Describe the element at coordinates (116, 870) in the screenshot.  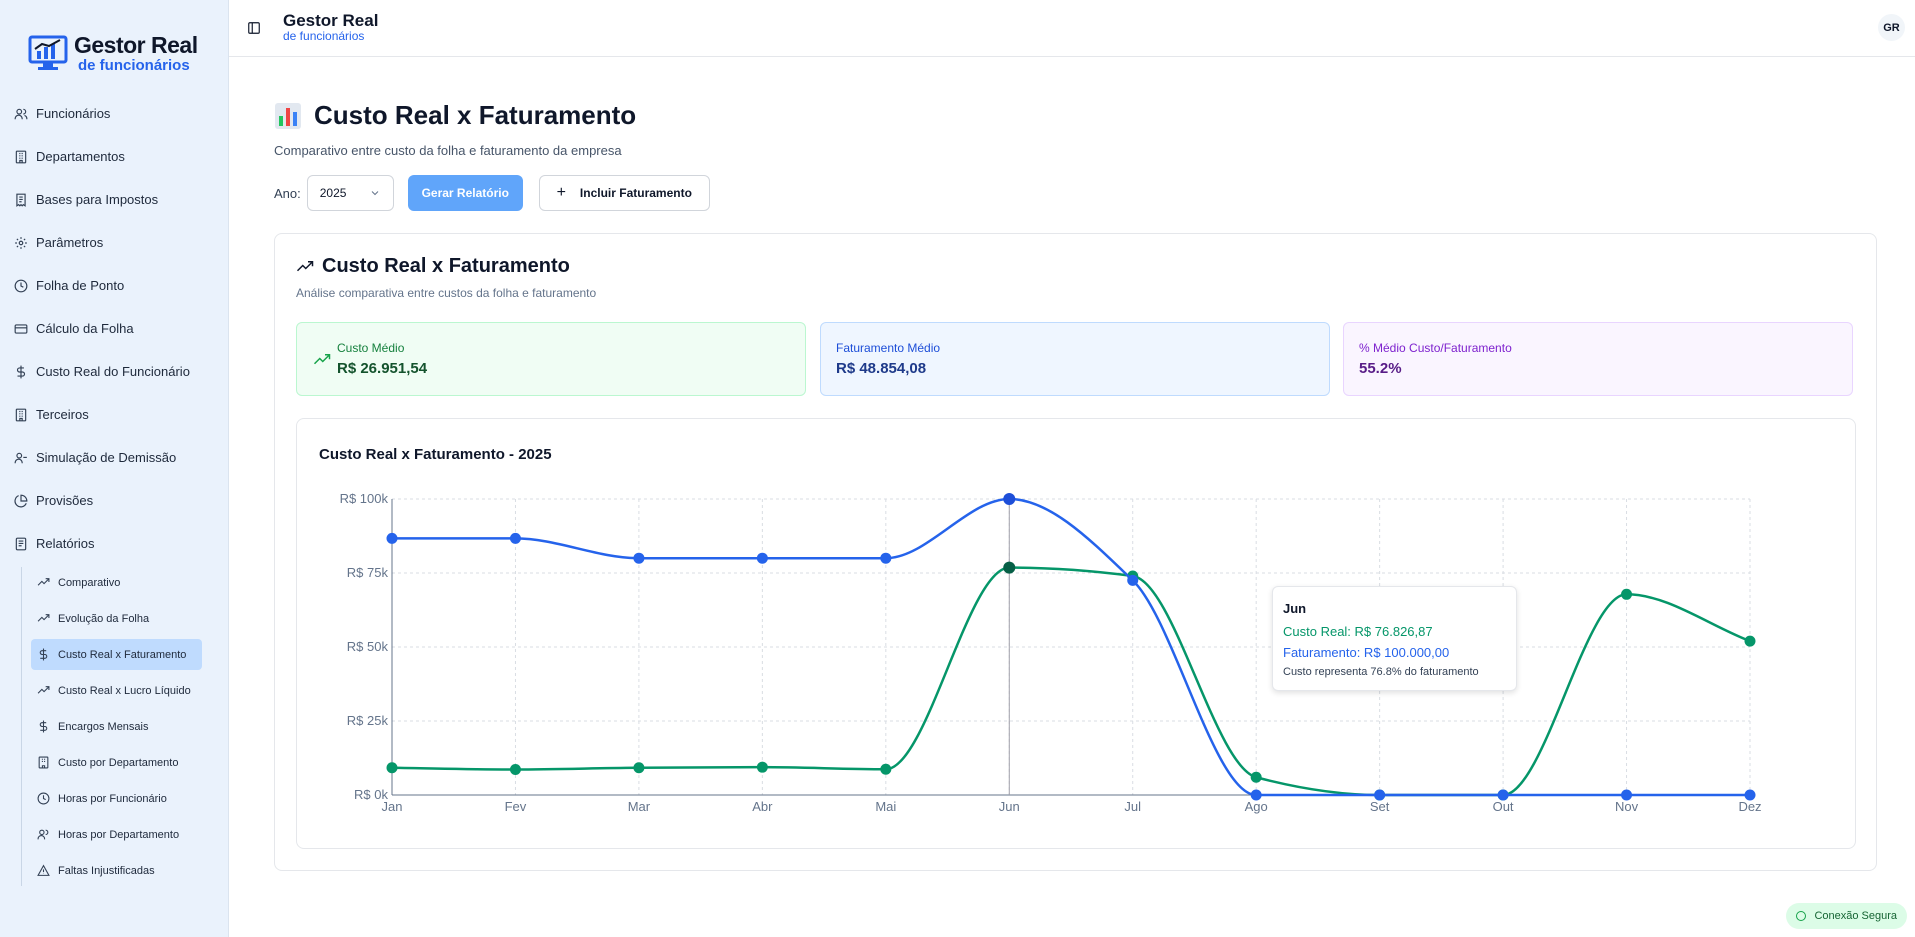
I see `sidebar-subitem-faltas: Faltas Injustificadas` at that location.